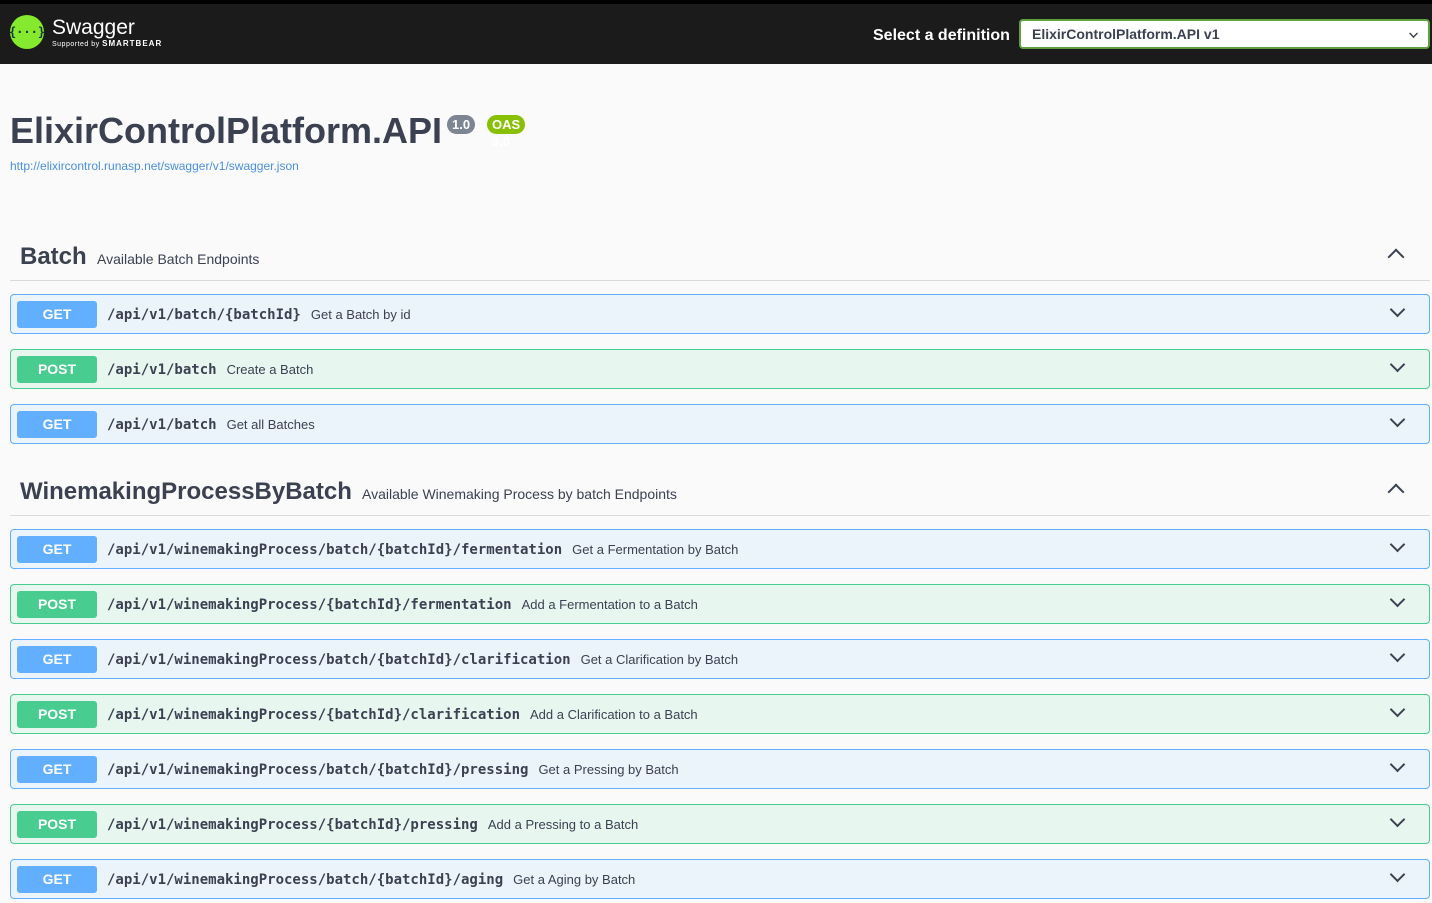  I want to click on operation-summary: Get a Aging by Batch, so click(574, 879).